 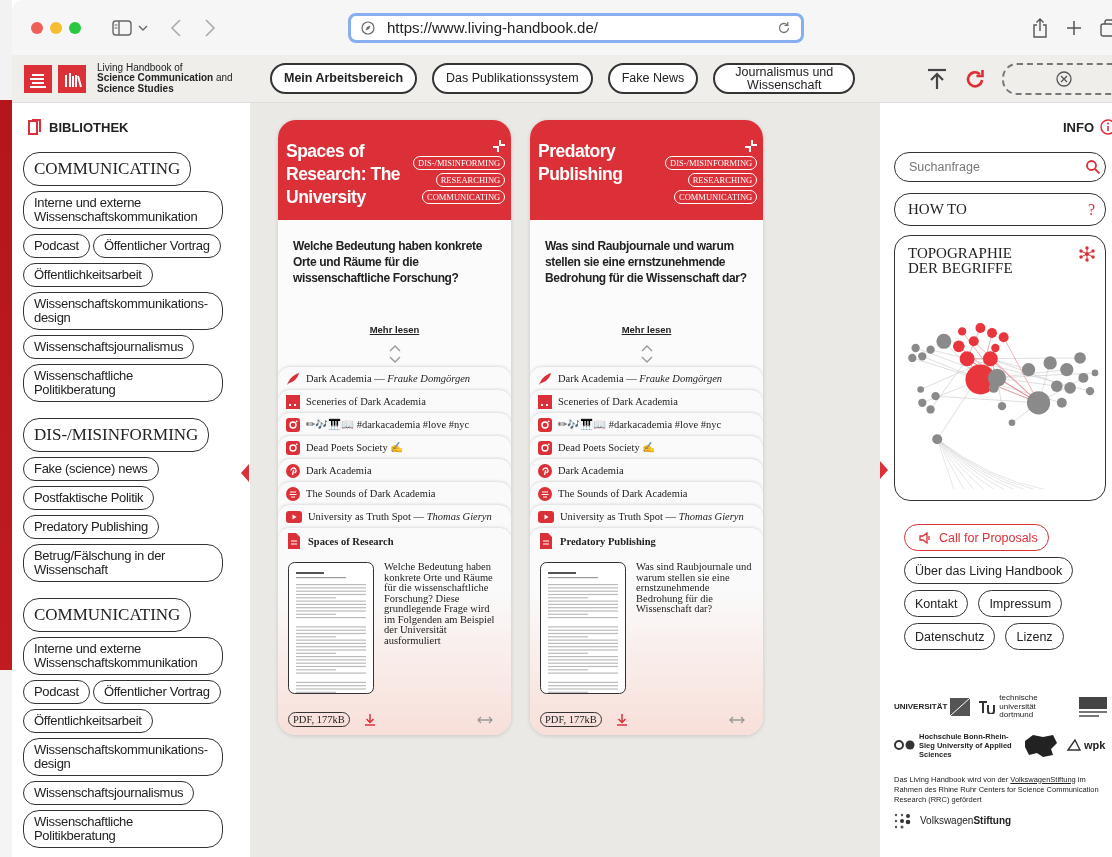 What do you see at coordinates (1093, 706) in the screenshot?
I see `institute-logo` at bounding box center [1093, 706].